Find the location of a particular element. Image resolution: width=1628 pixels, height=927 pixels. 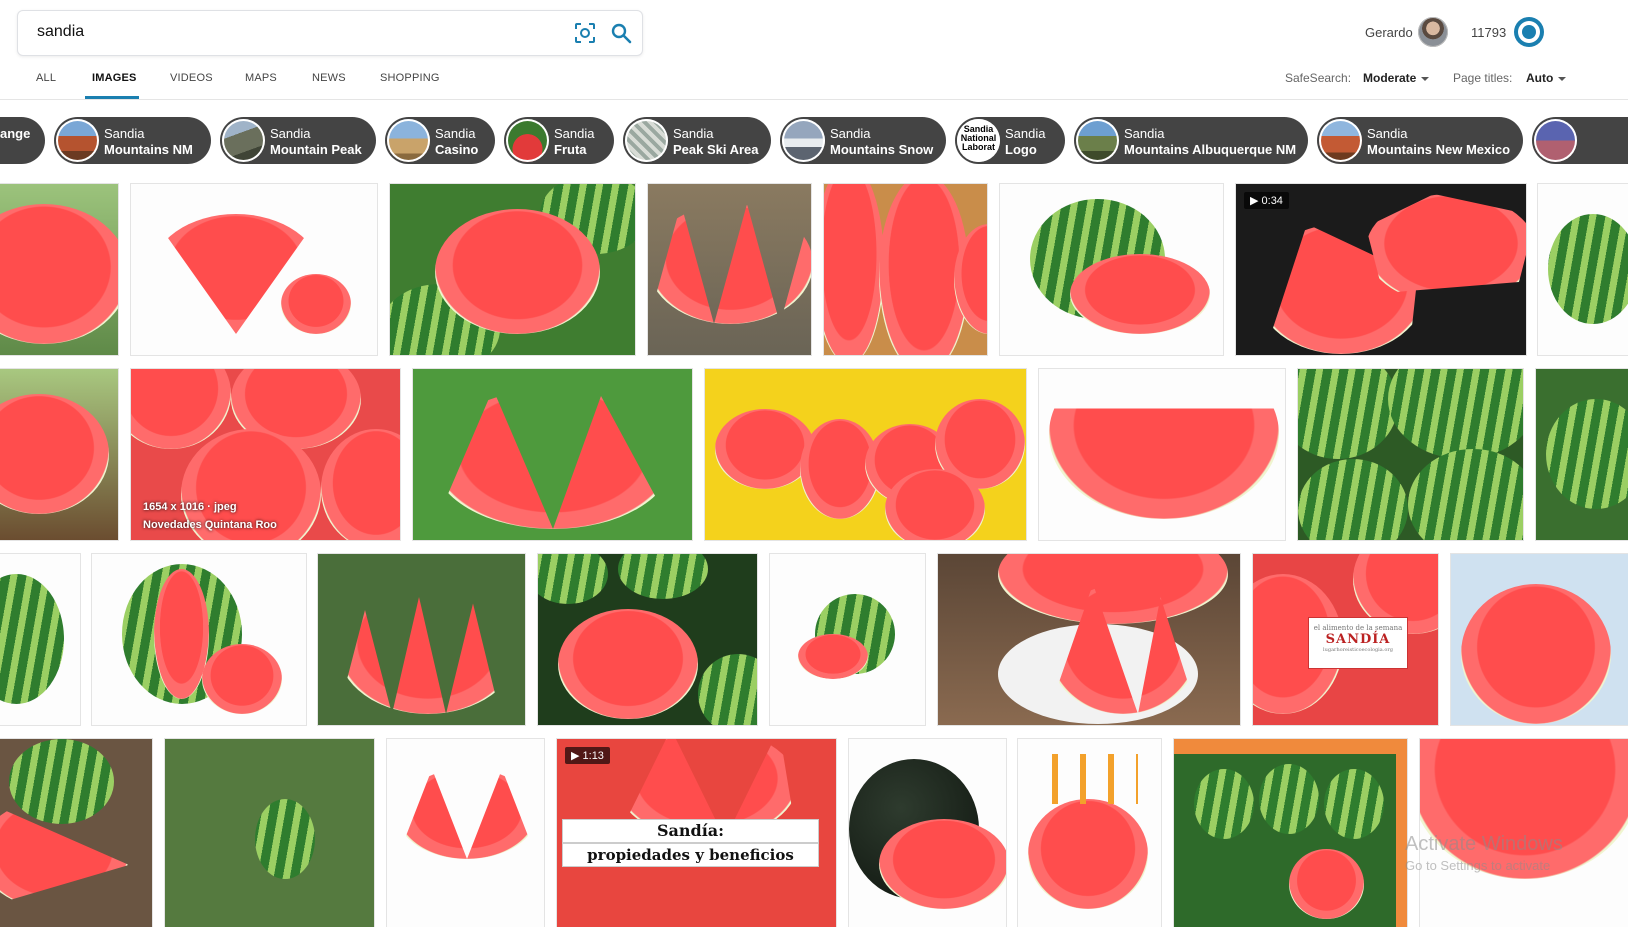

rewards-icon-core is located at coordinates (1529, 32).